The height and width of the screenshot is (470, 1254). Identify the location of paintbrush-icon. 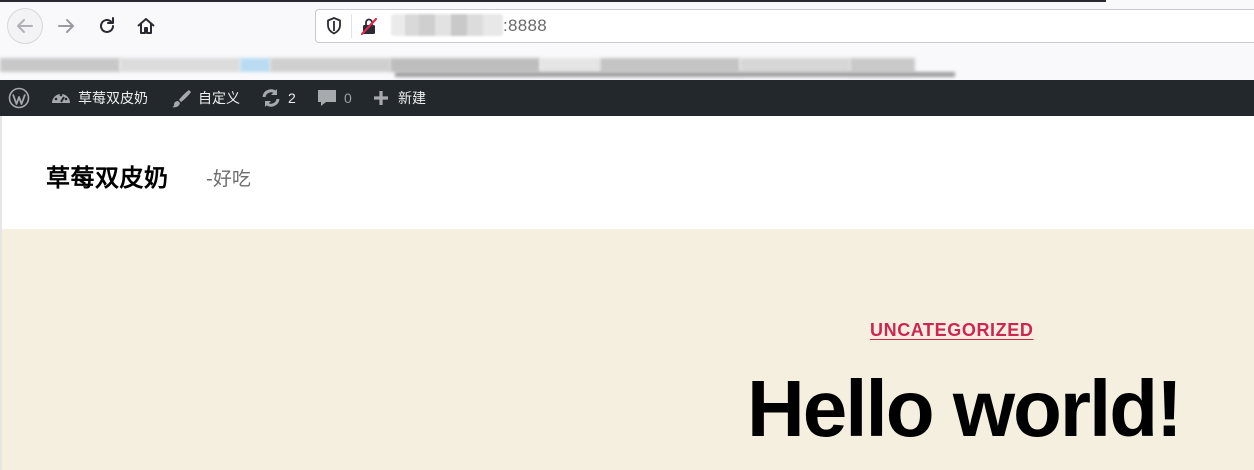
(181, 99).